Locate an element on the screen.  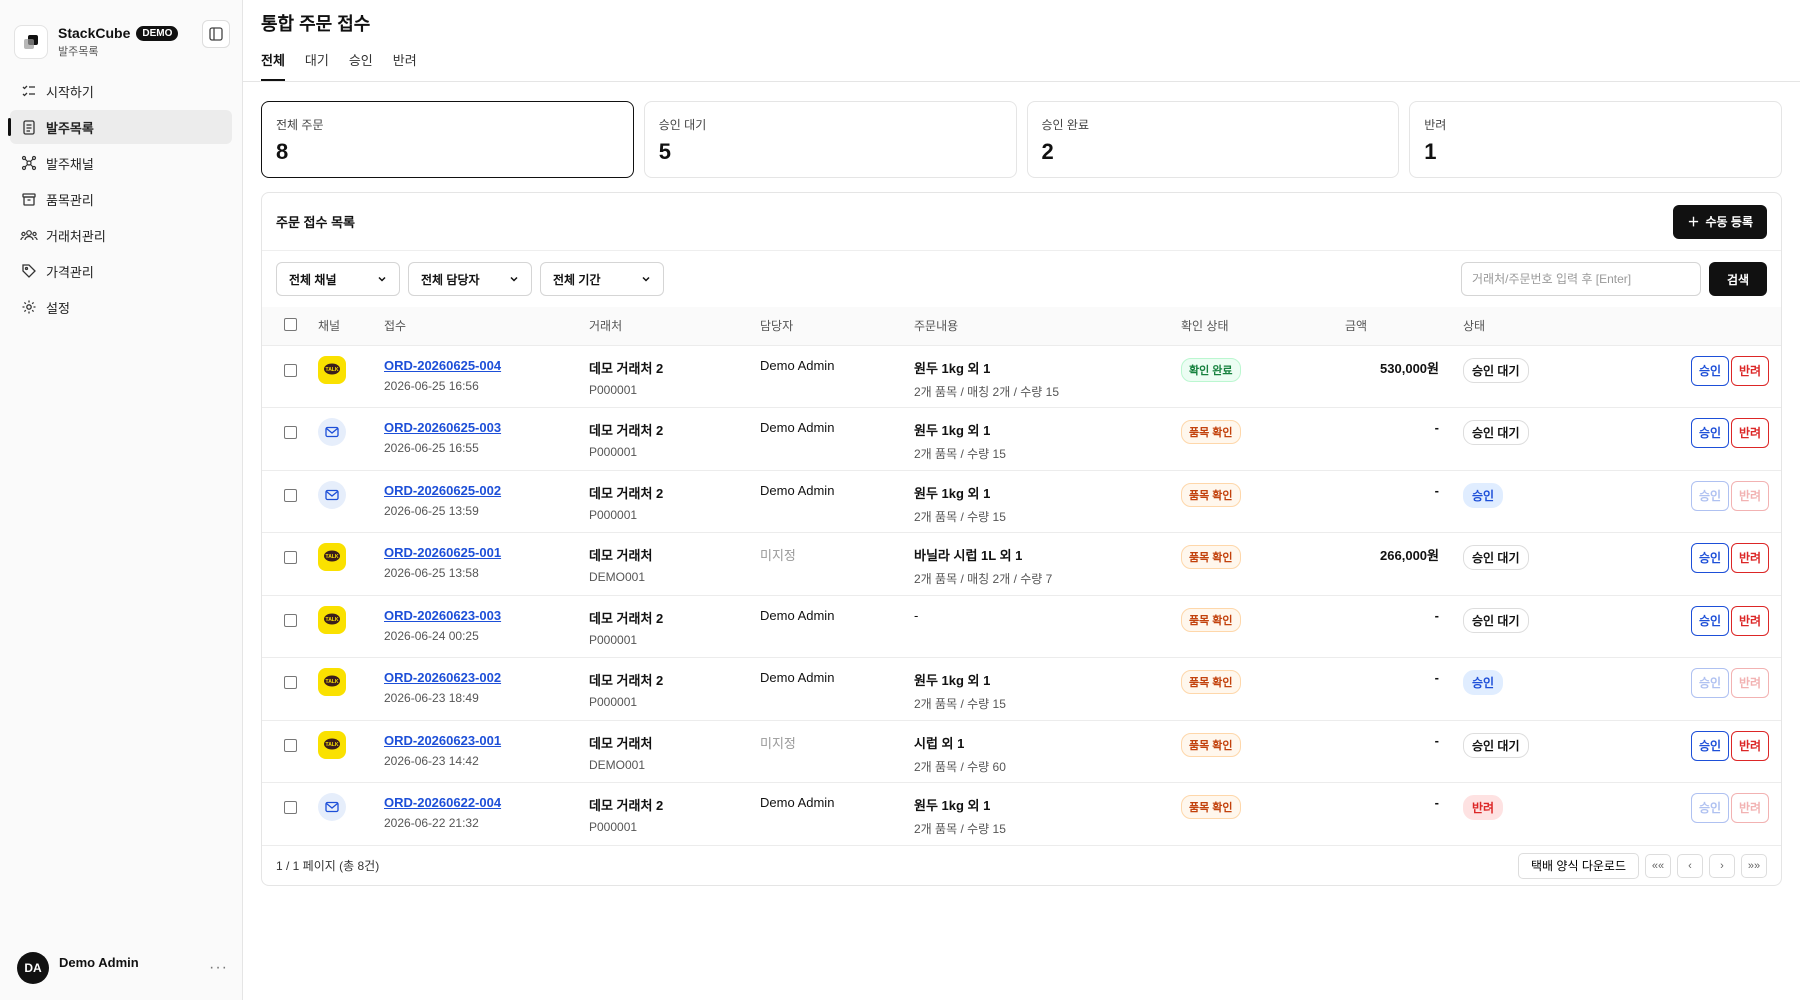
first-page-button: «« is located at coordinates (1658, 865).